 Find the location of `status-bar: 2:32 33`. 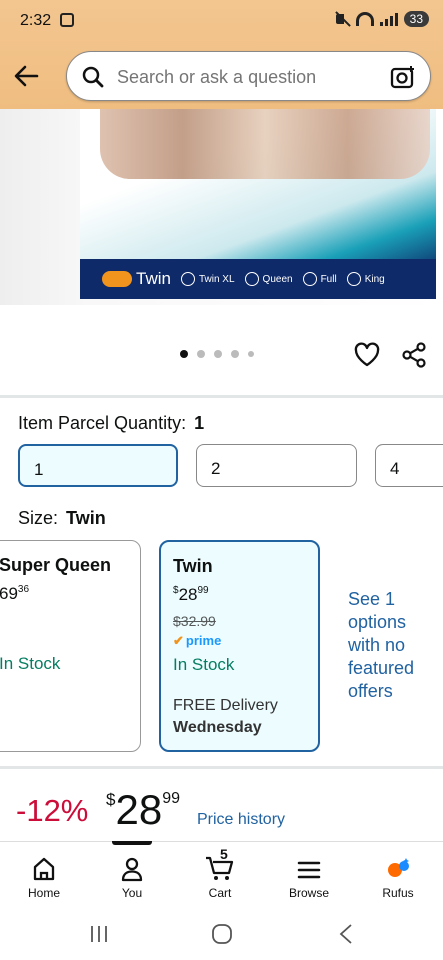

status-bar: 2:32 33 is located at coordinates (221, 22).